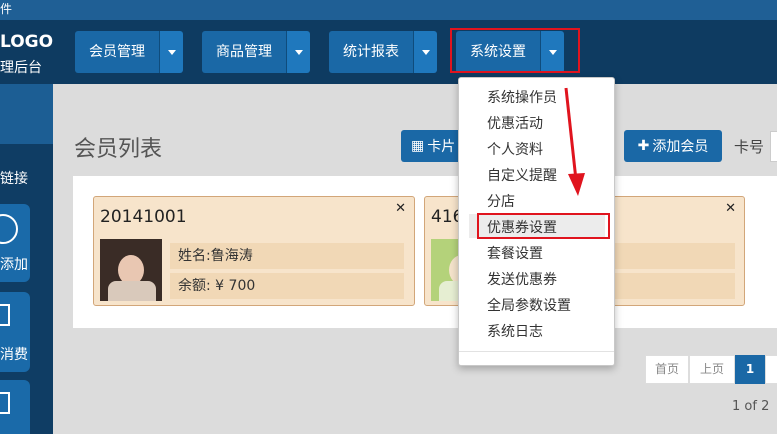  Describe the element at coordinates (242, 286) in the screenshot. I see `member-balance: 700` at that location.